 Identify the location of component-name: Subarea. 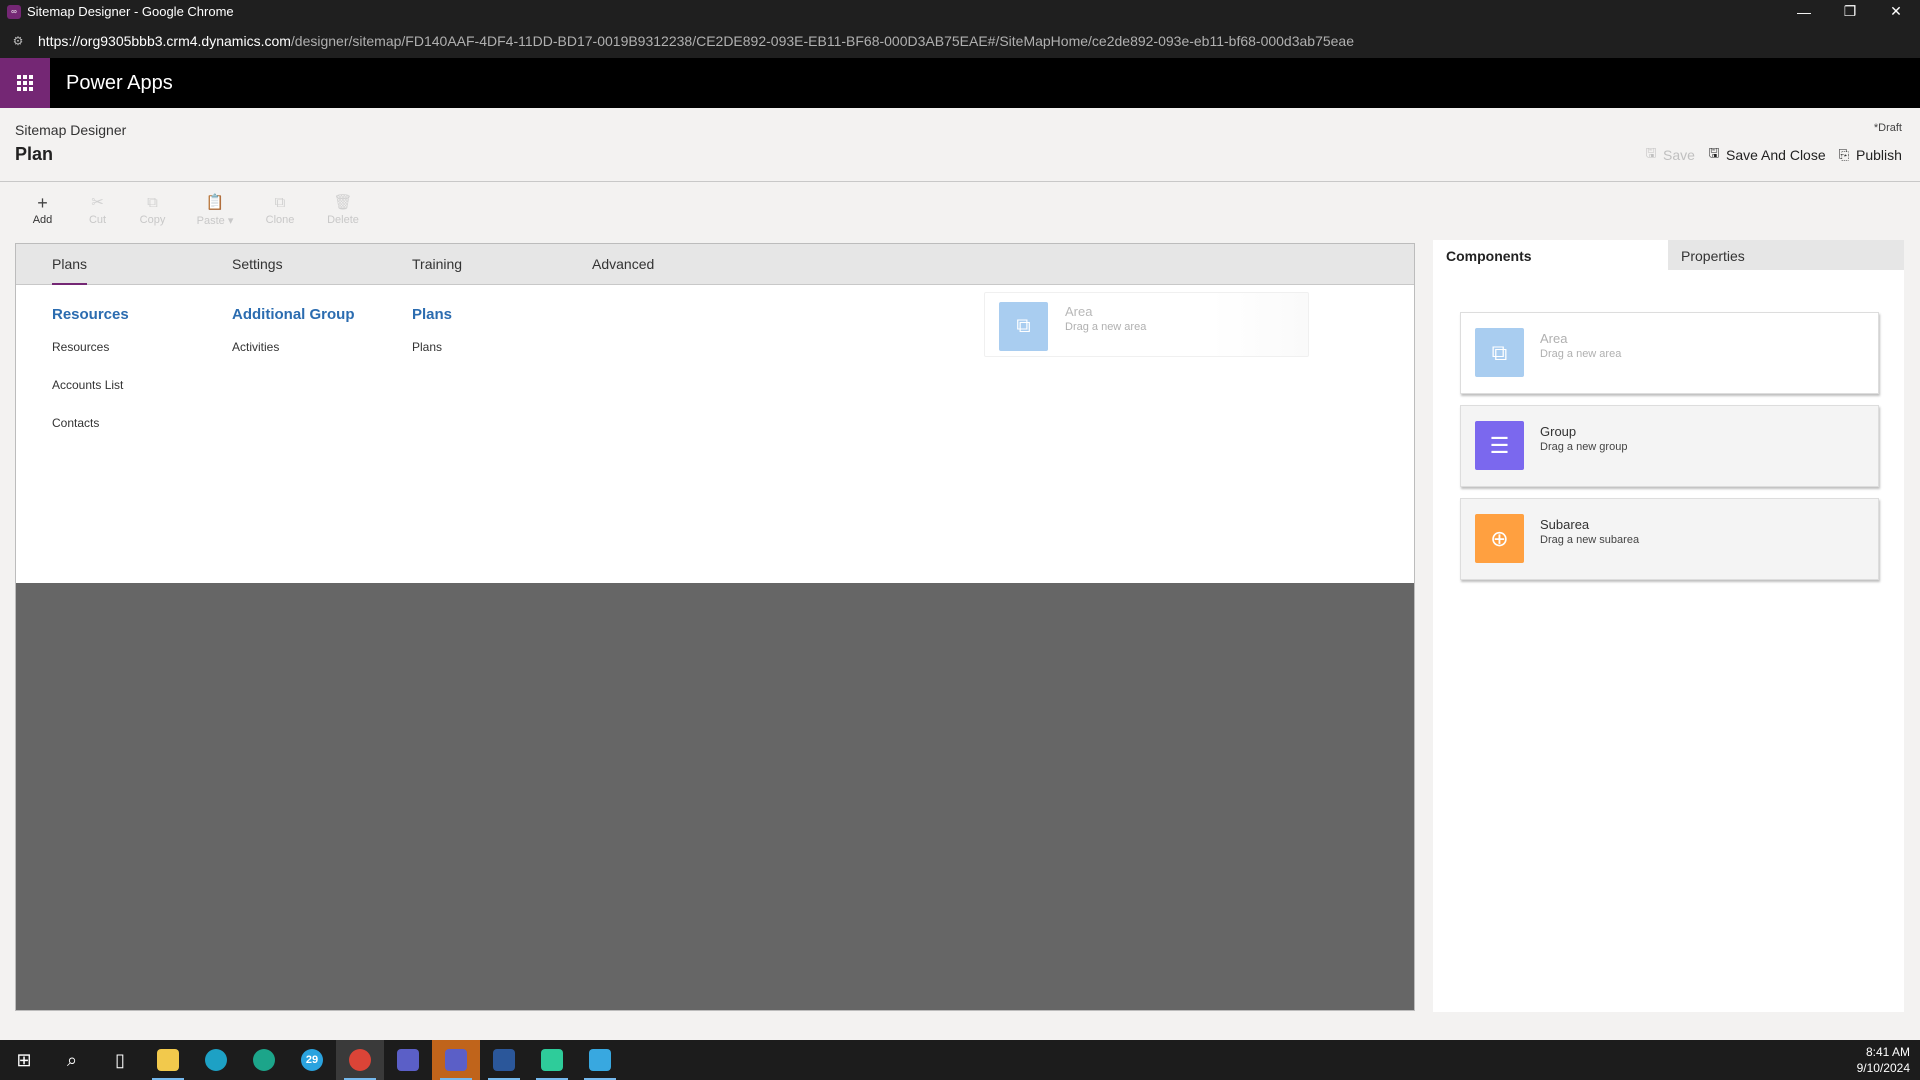
(1565, 524).